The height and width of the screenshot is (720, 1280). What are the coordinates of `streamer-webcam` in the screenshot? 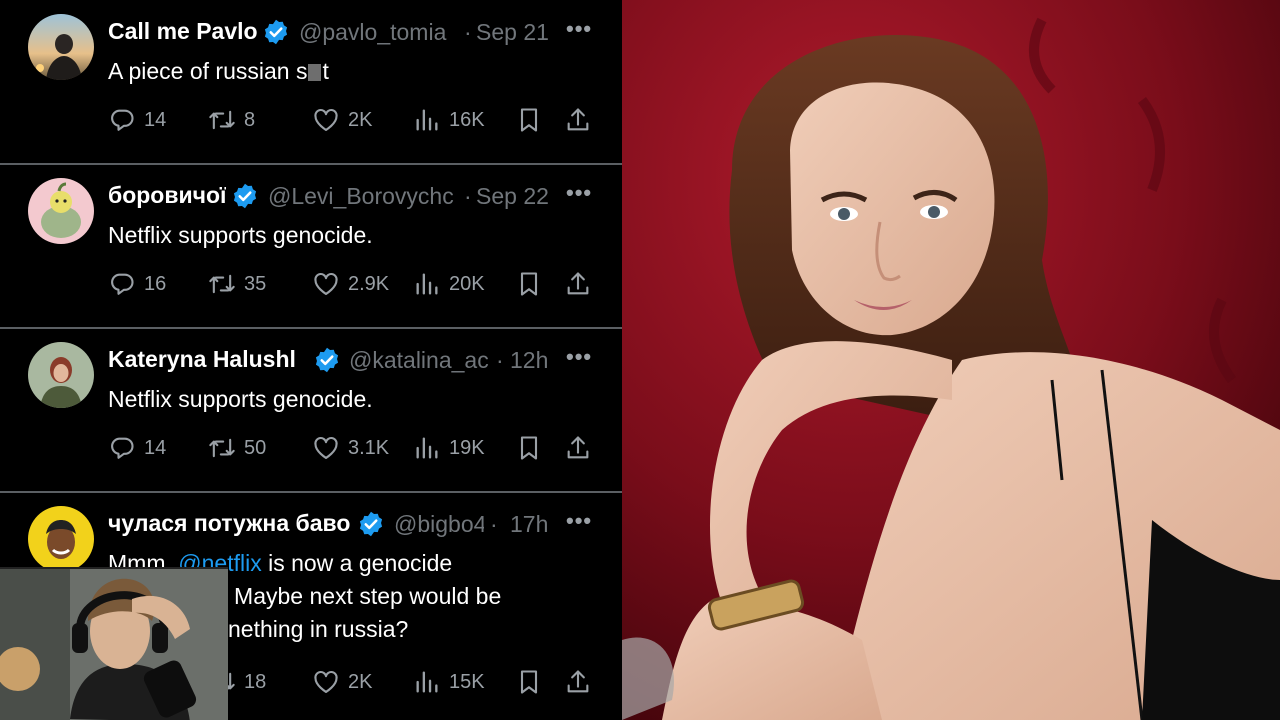 It's located at (114, 644).